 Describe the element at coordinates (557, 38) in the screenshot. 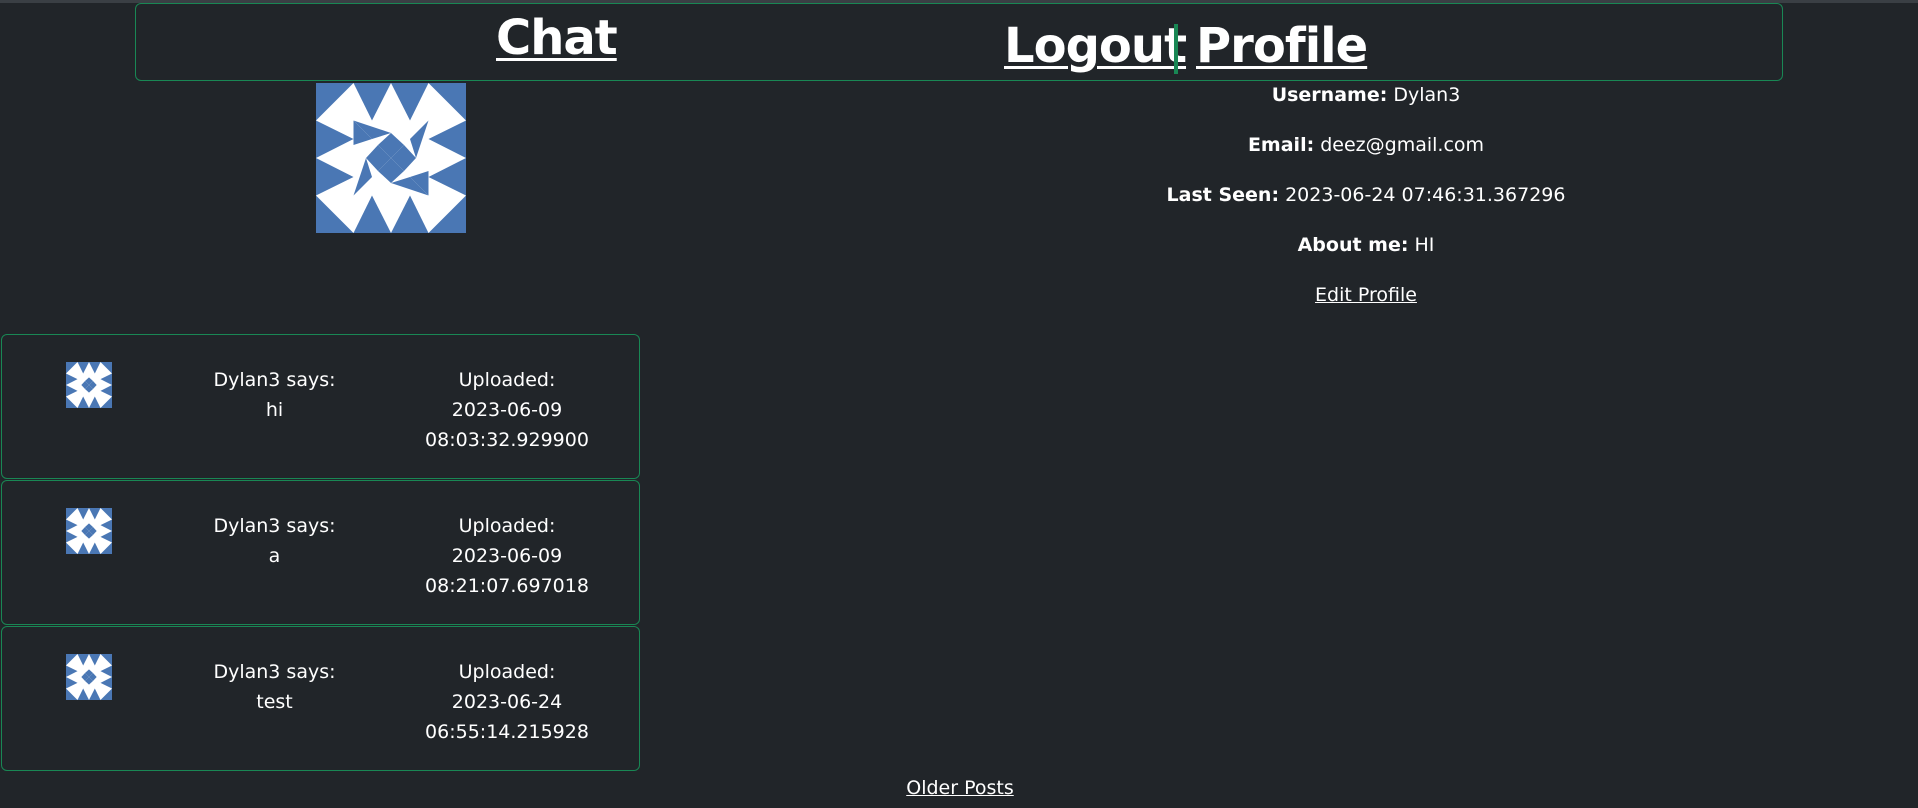

I see `nav-chat-link: Chat` at that location.